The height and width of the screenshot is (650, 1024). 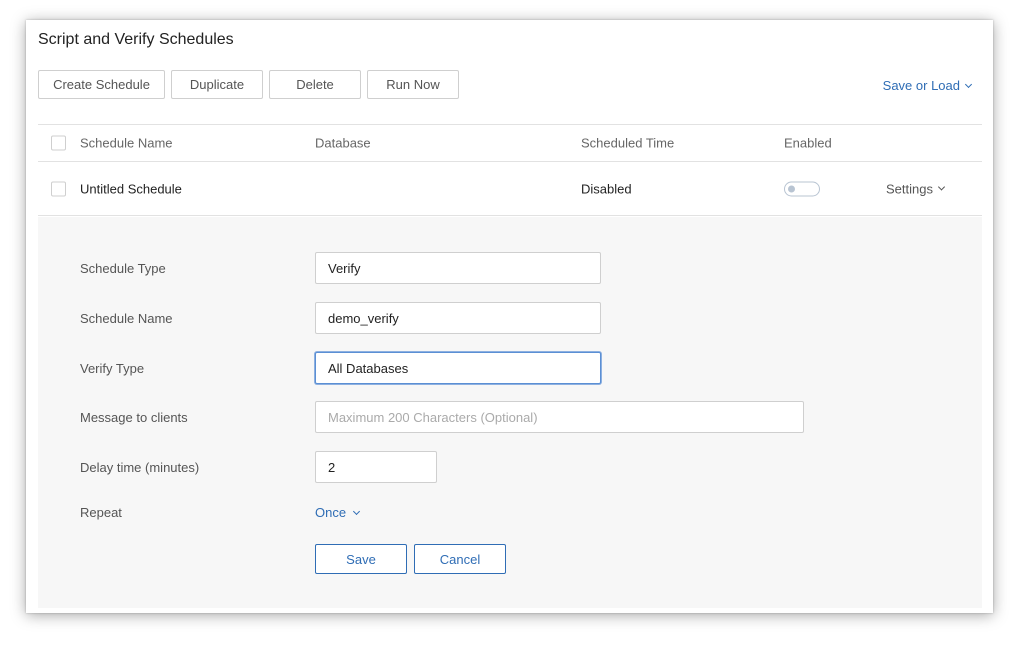 I want to click on delete-button: Delete, so click(x=315, y=84).